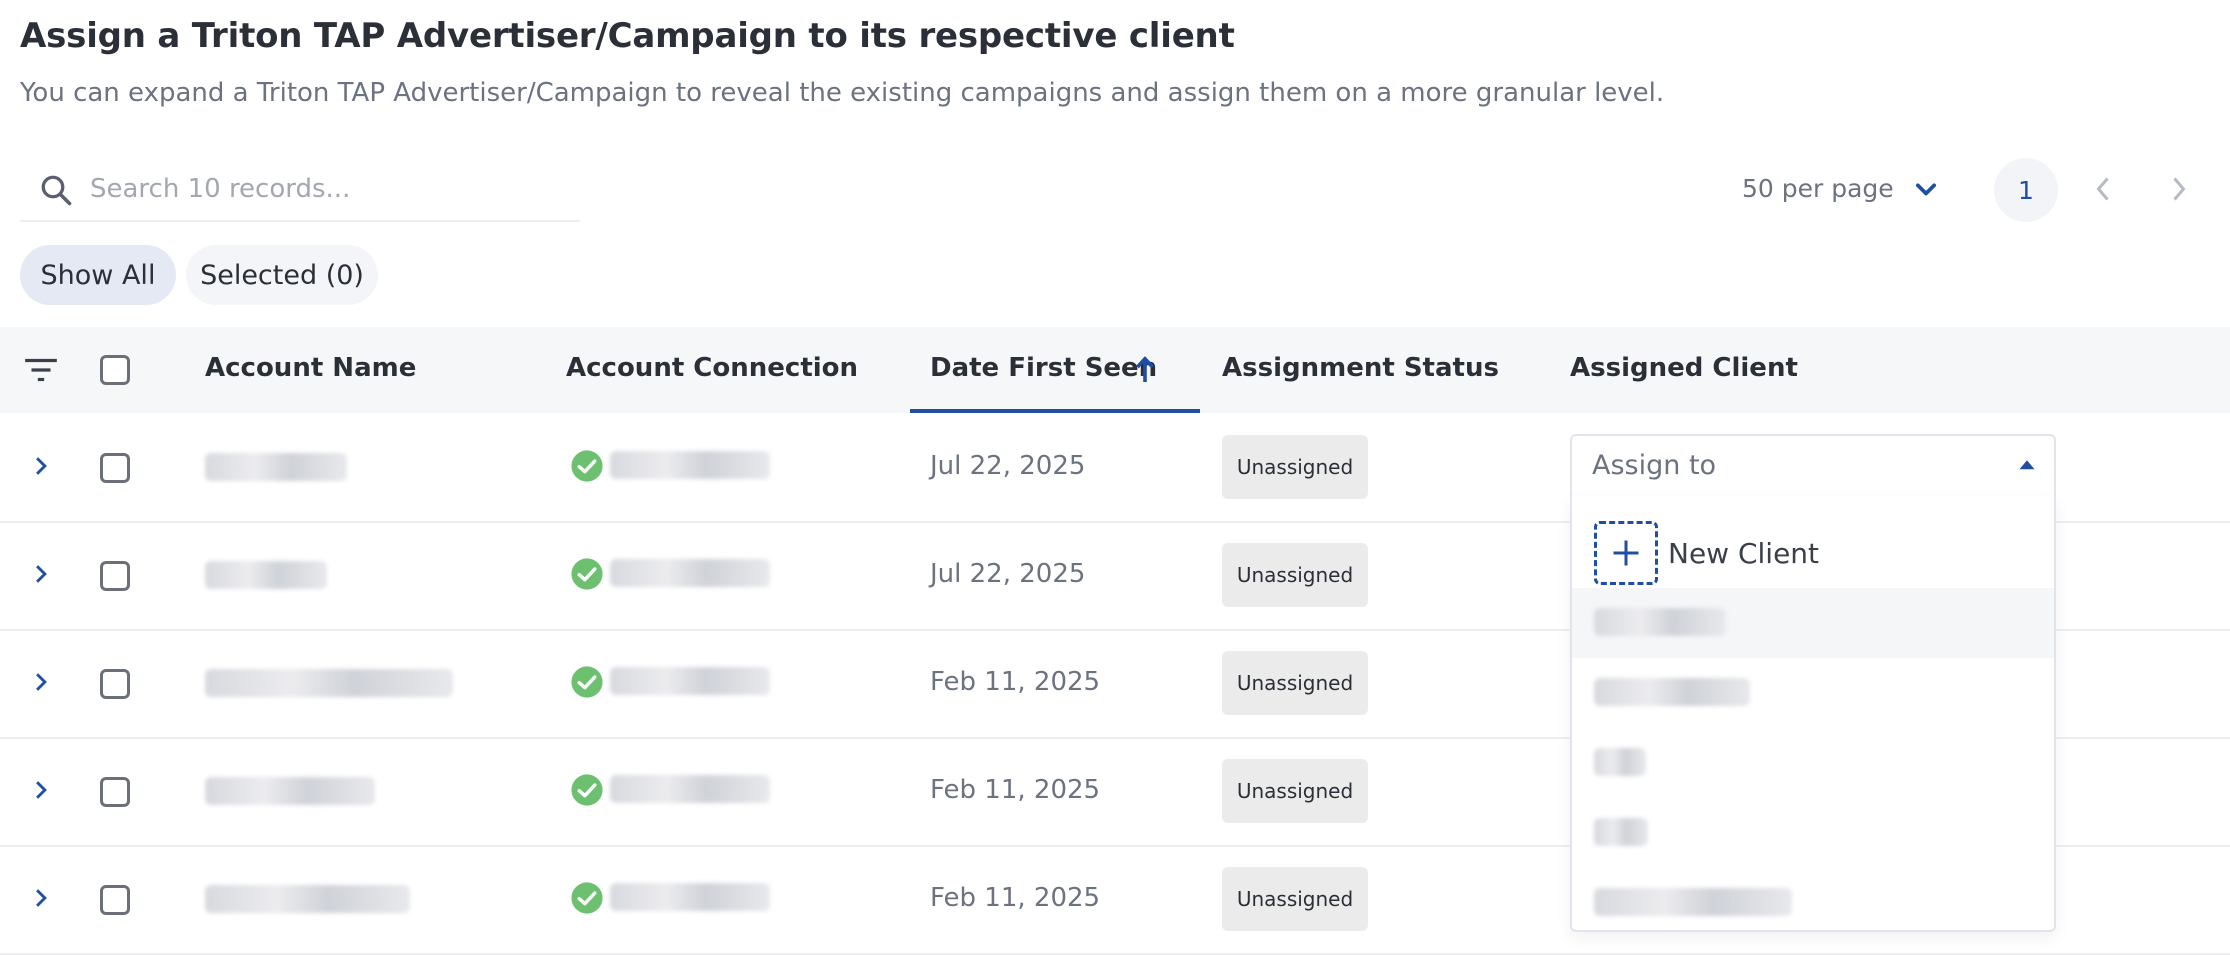 Image resolution: width=2230 pixels, height=955 pixels. I want to click on search-bar, so click(300, 191).